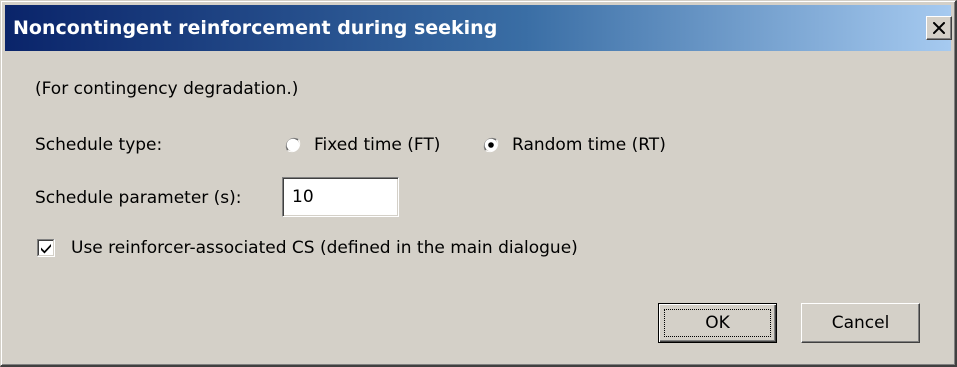  I want to click on close-icon, so click(939, 28).